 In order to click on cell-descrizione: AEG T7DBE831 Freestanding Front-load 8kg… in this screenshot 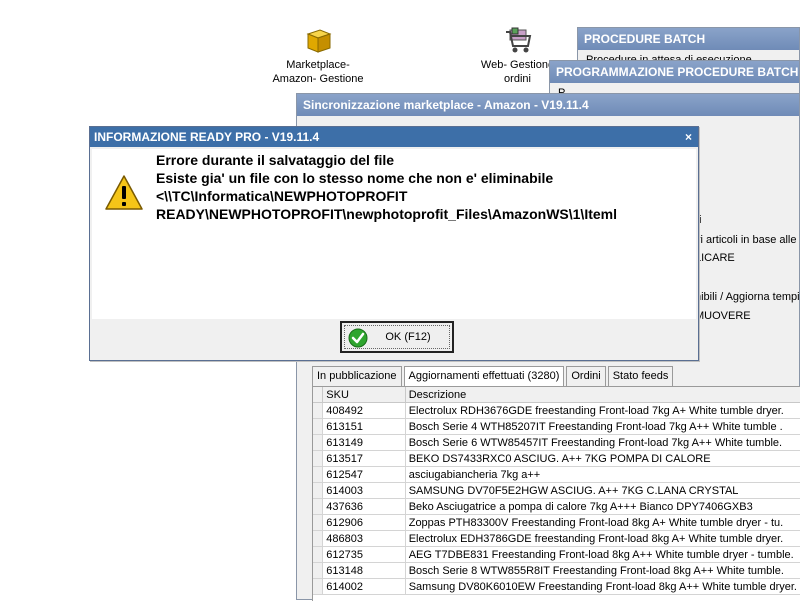, I will do `click(602, 554)`.